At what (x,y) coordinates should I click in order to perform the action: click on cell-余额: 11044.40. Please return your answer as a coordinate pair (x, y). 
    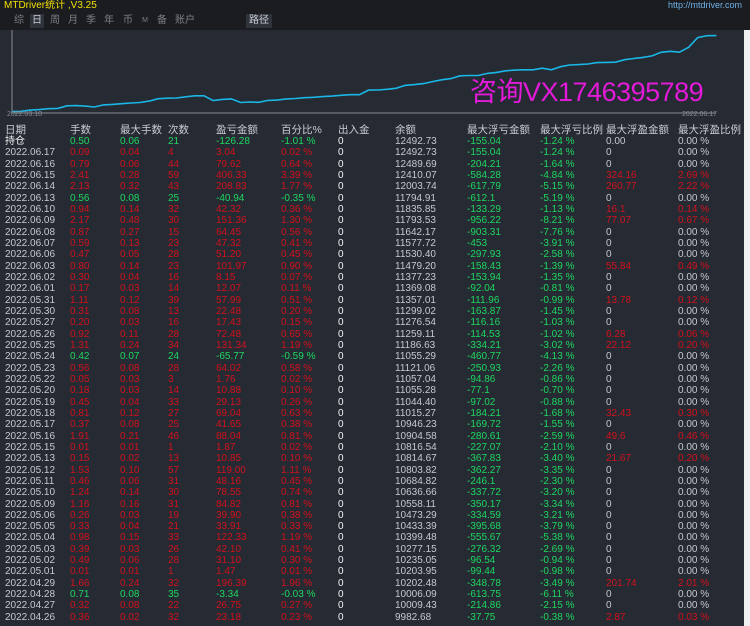
    Looking at the image, I should click on (415, 402).